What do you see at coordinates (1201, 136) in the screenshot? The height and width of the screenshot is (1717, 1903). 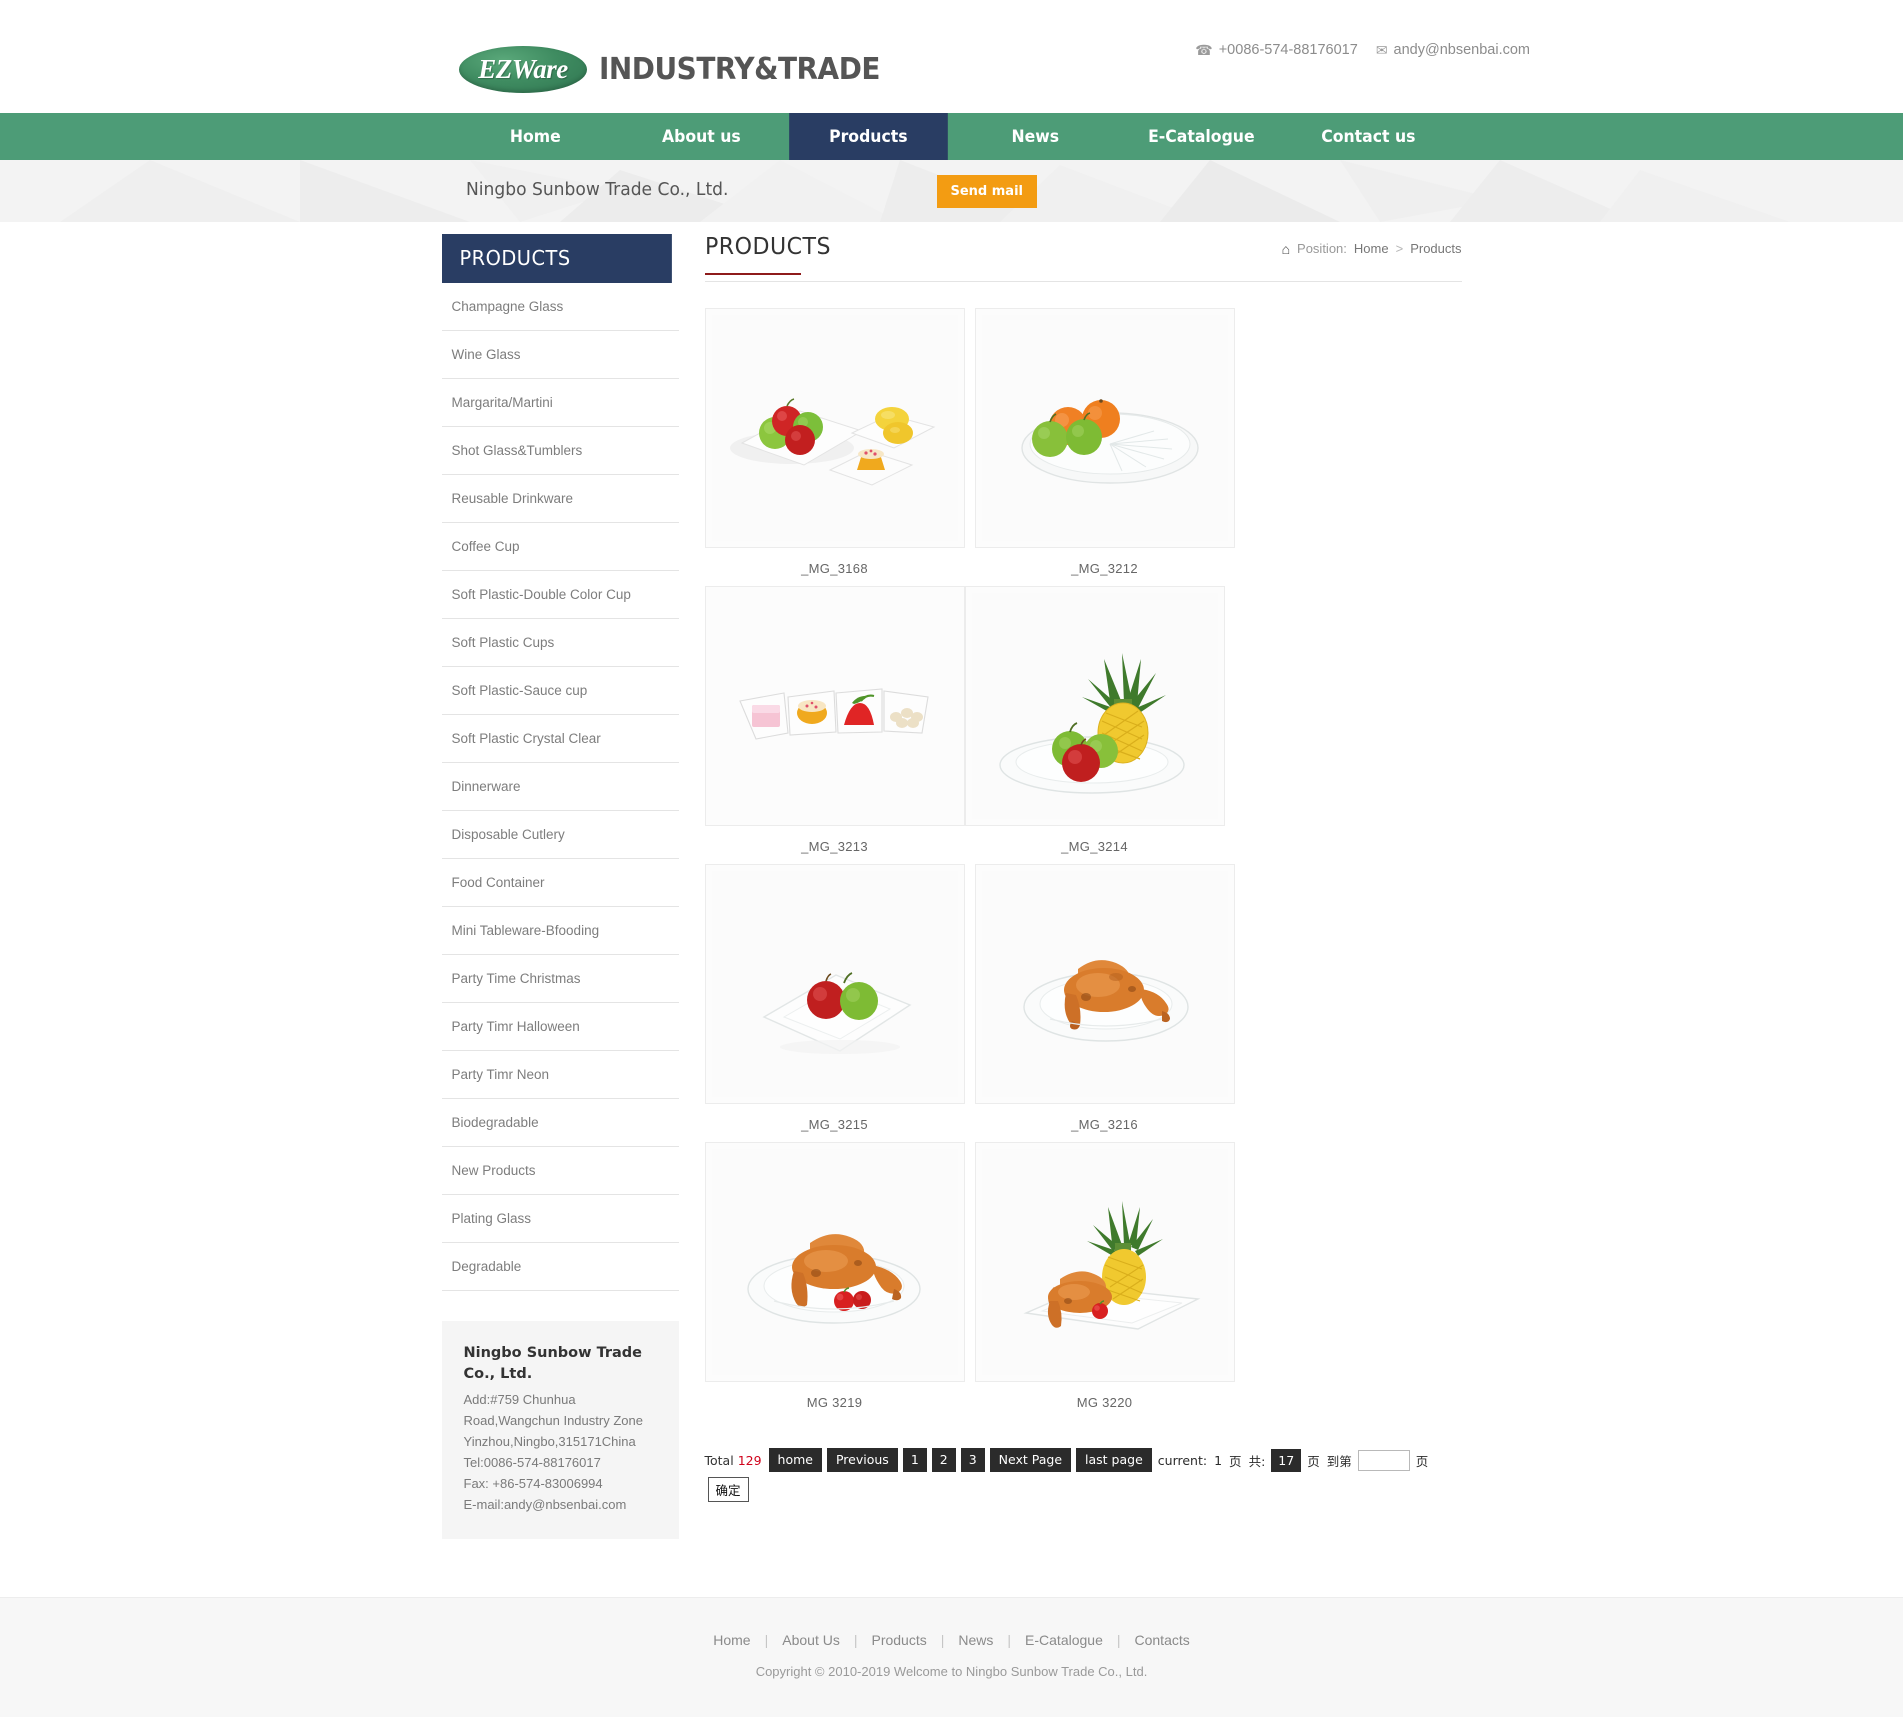 I see `nav-item-e-catalogue: E-Catalogue` at bounding box center [1201, 136].